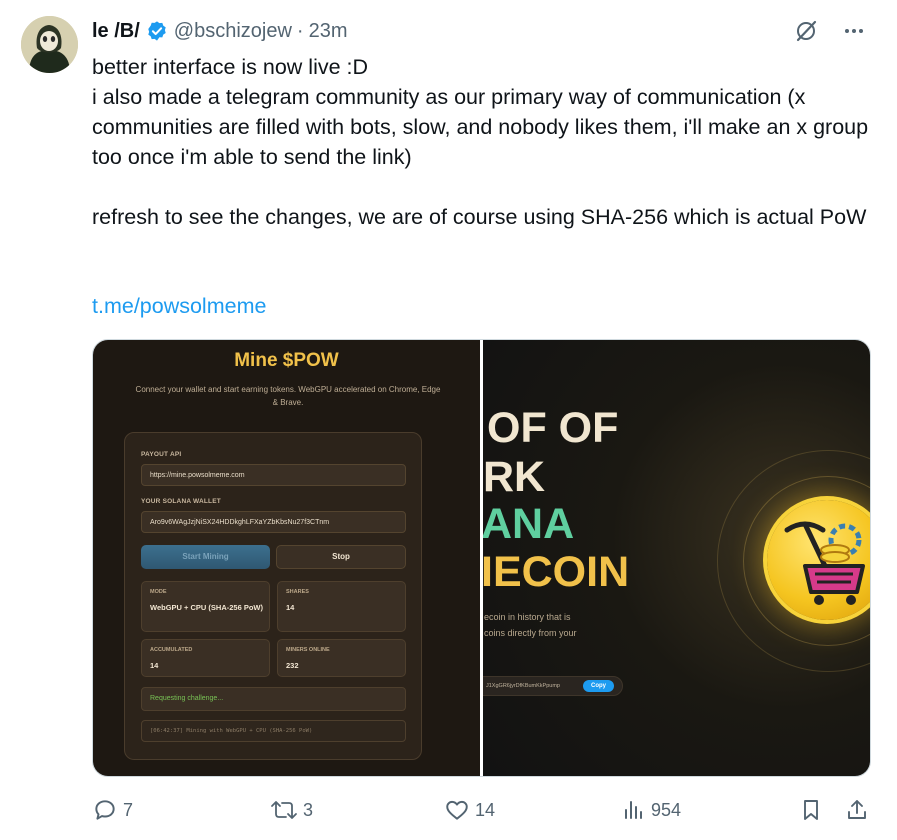  Describe the element at coordinates (116, 31) in the screenshot. I see `author-name: le /B/` at that location.